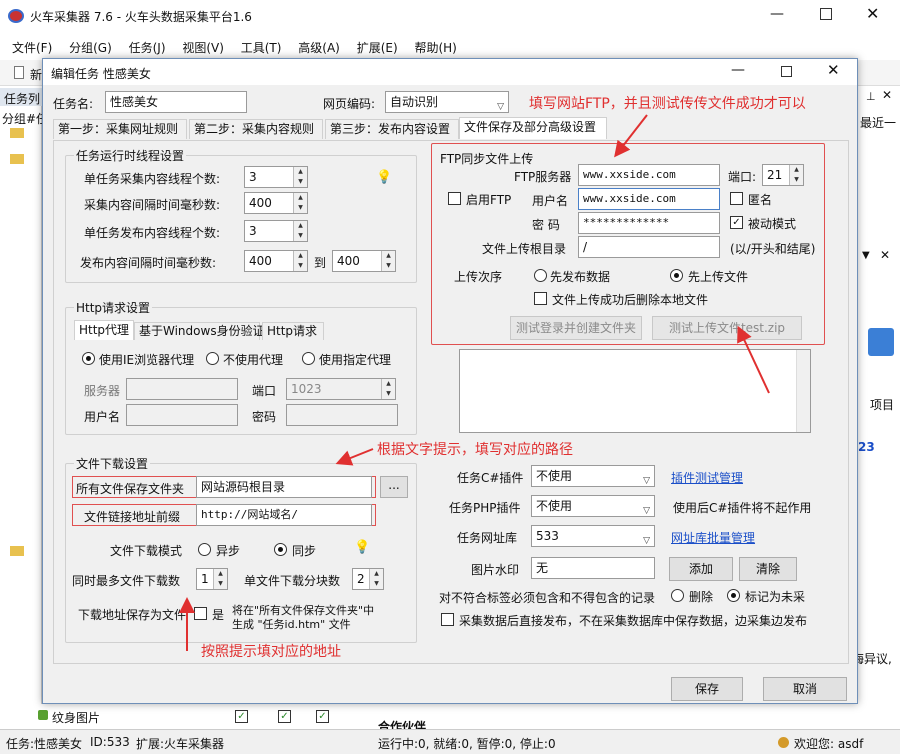 Image resolution: width=900 pixels, height=754 pixels. I want to click on menu-advanced: 高级(A), so click(319, 48).